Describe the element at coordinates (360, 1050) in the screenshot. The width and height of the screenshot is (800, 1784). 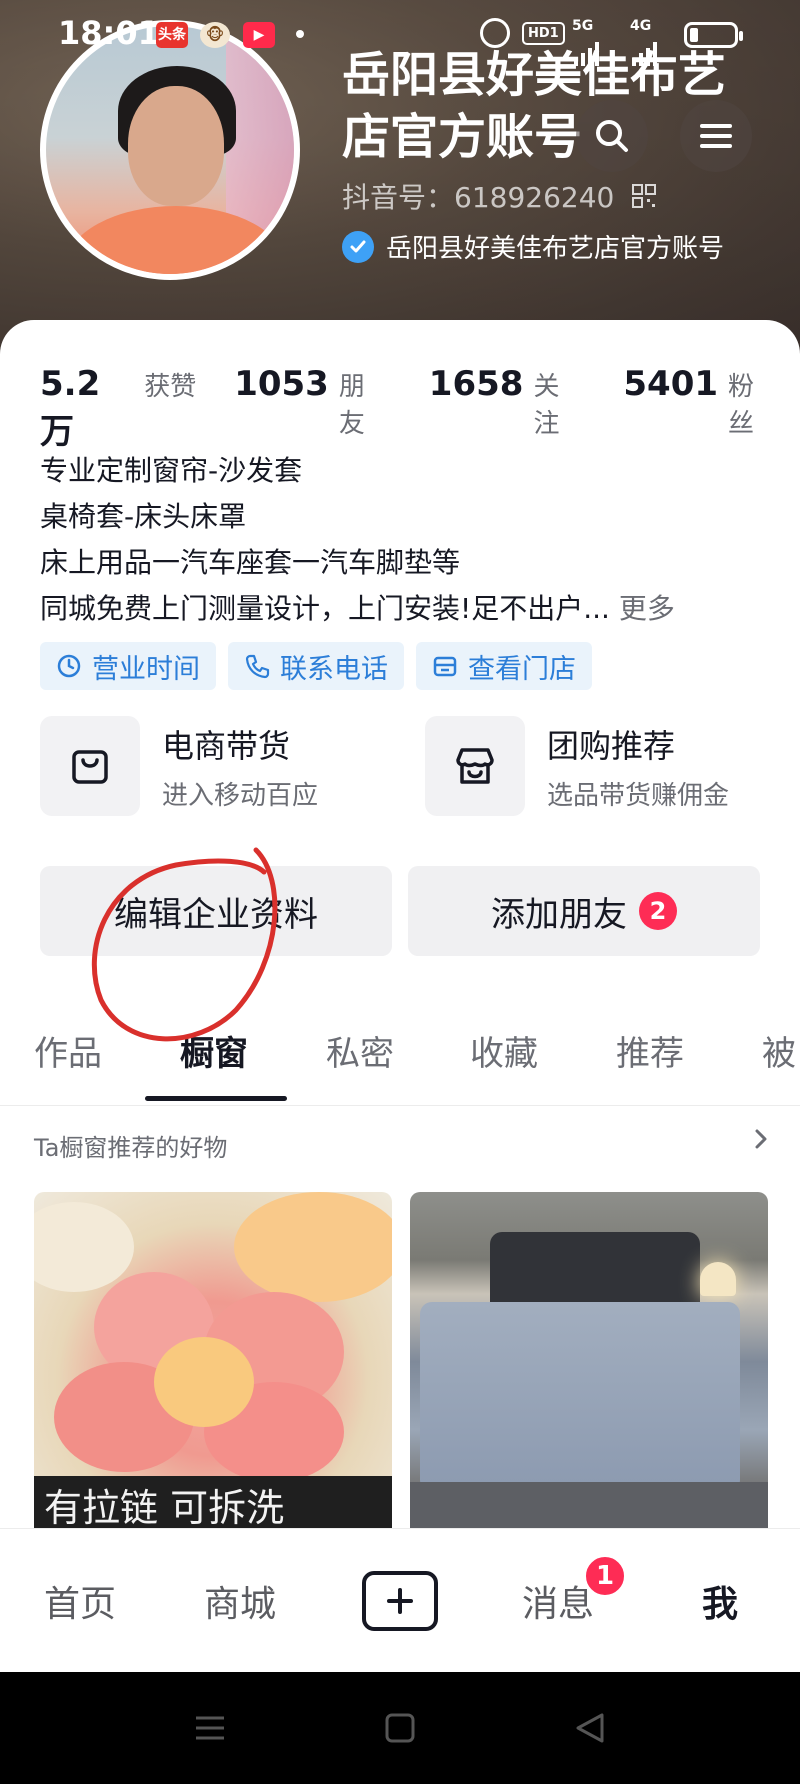
I see `tab-private: 私密` at that location.